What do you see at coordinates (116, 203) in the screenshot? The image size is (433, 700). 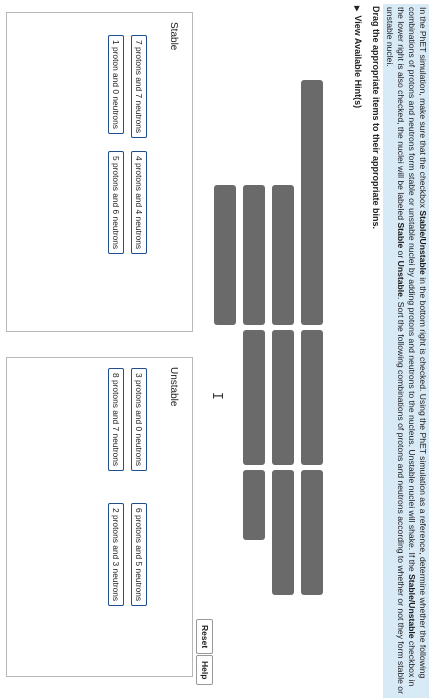 I see `item-card: 5 protons and 6 neutrons` at bounding box center [116, 203].